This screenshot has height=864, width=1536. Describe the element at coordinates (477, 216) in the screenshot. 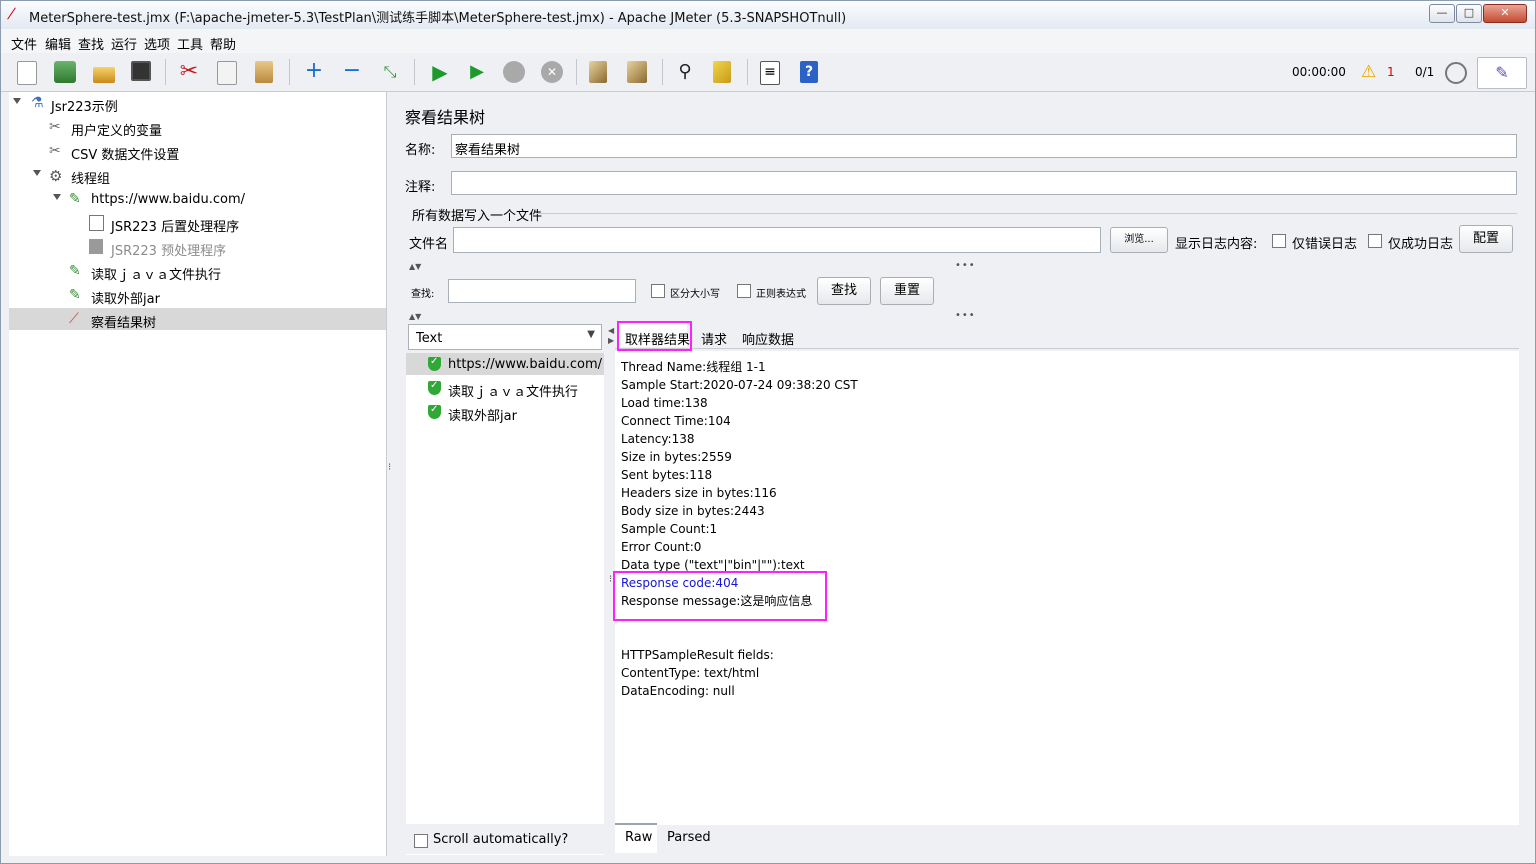

I see `file-group-title: 所有数据写入一个文件` at that location.